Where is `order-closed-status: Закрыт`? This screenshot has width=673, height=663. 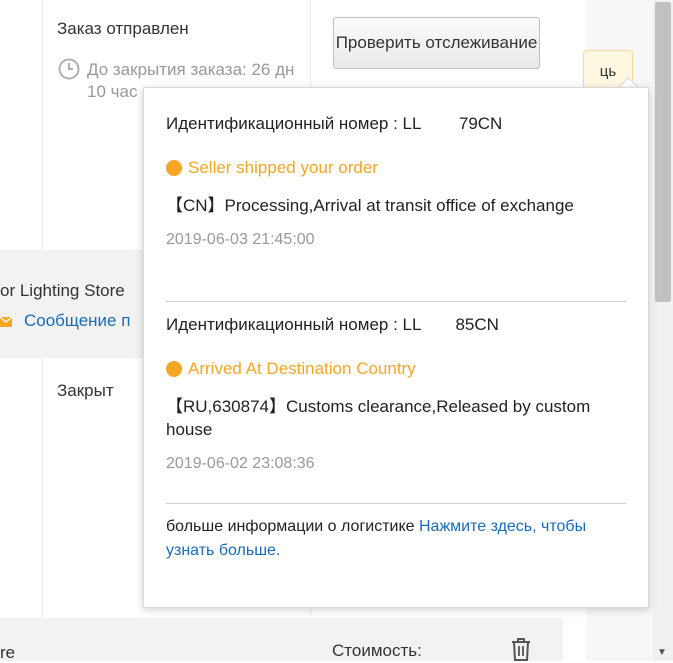
order-closed-status: Закрыт is located at coordinates (85, 390).